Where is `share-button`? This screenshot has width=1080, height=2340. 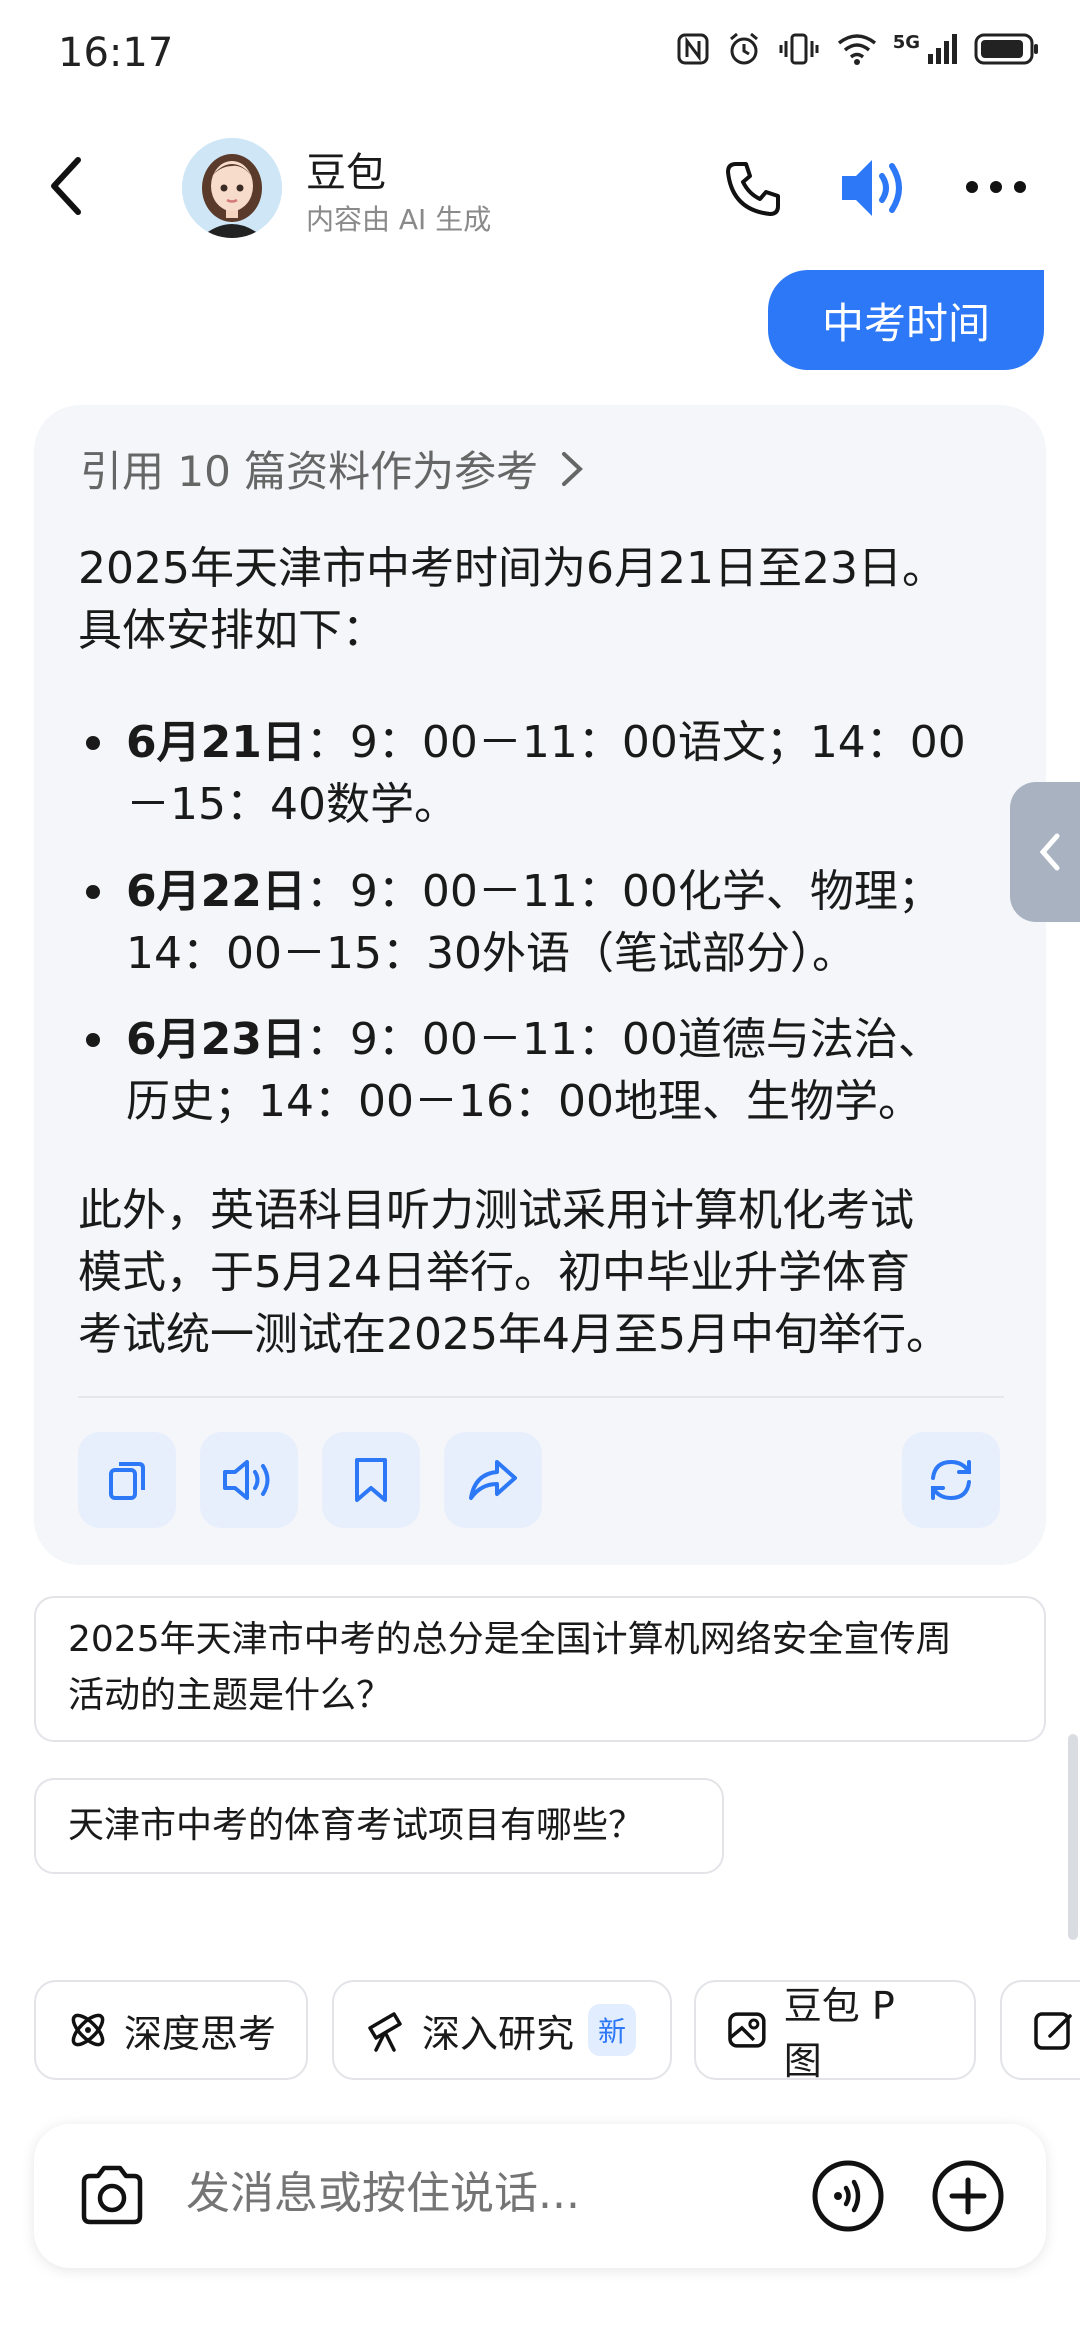 share-button is located at coordinates (493, 1480).